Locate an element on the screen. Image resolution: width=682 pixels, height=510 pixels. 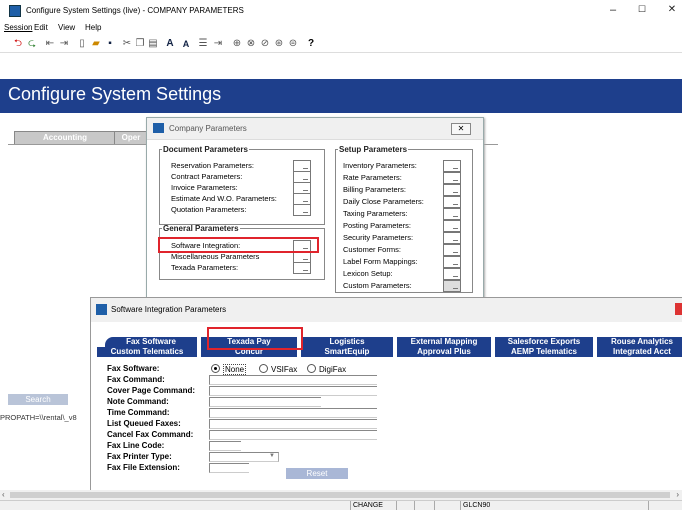
tool-d-icon: ⊛ is located at coordinates (279, 44).